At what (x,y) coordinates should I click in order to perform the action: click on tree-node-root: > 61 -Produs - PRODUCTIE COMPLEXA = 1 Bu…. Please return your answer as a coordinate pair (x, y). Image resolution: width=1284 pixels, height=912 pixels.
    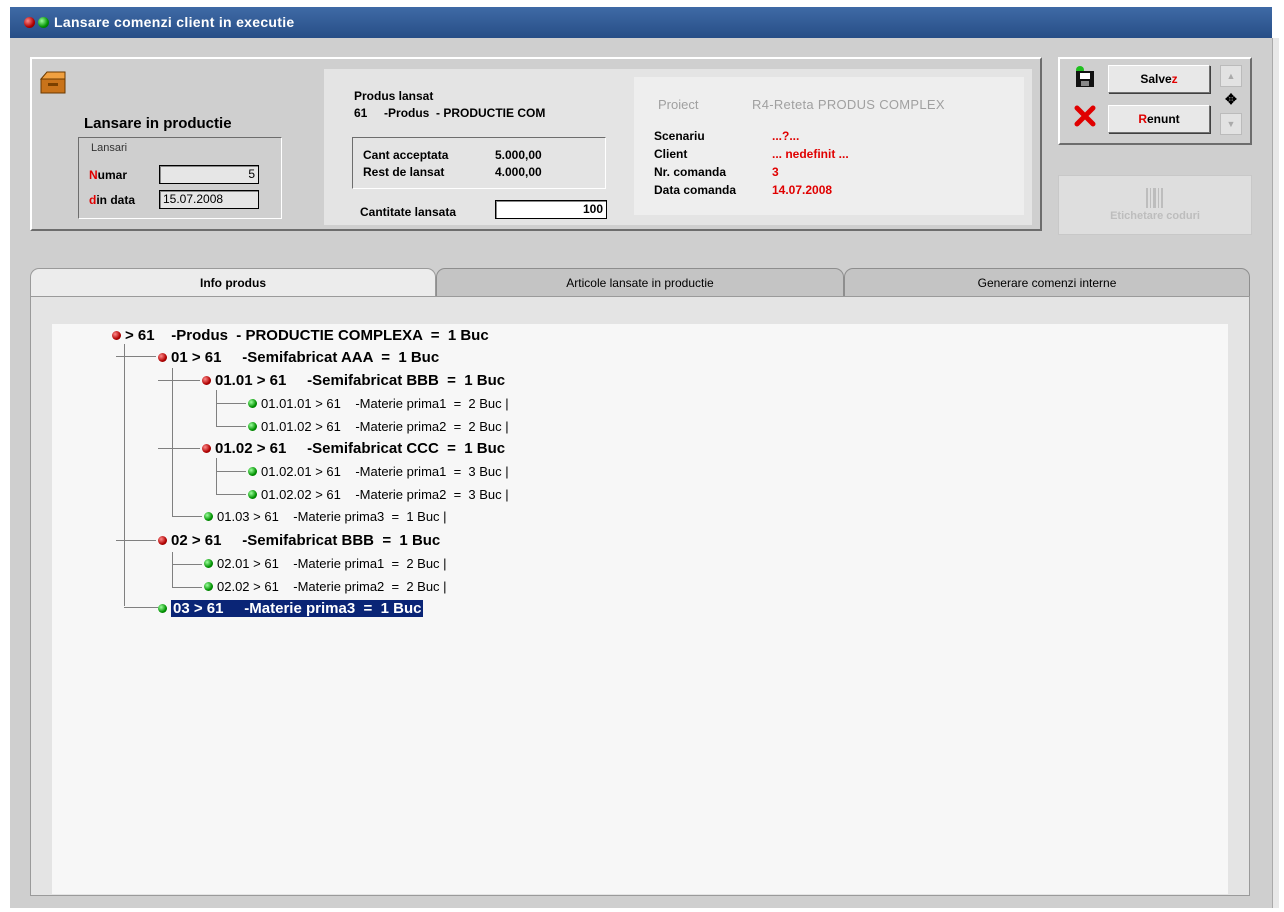
    Looking at the image, I should click on (300, 336).